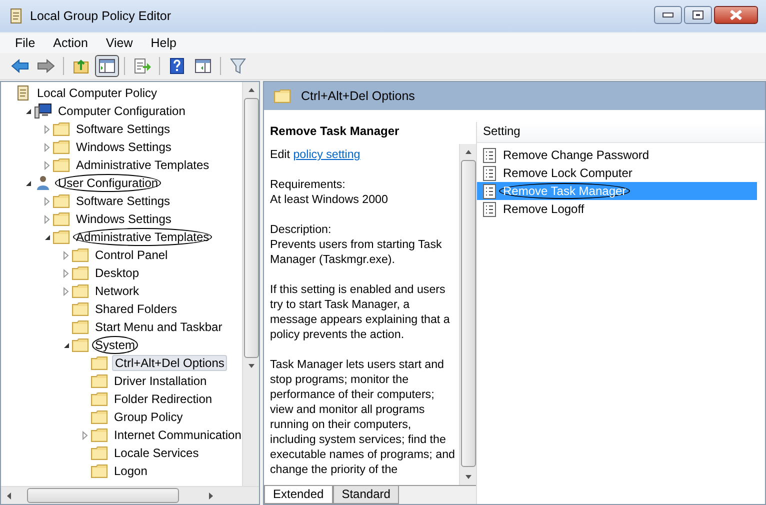  I want to click on tree-item: Logon, so click(131, 471).